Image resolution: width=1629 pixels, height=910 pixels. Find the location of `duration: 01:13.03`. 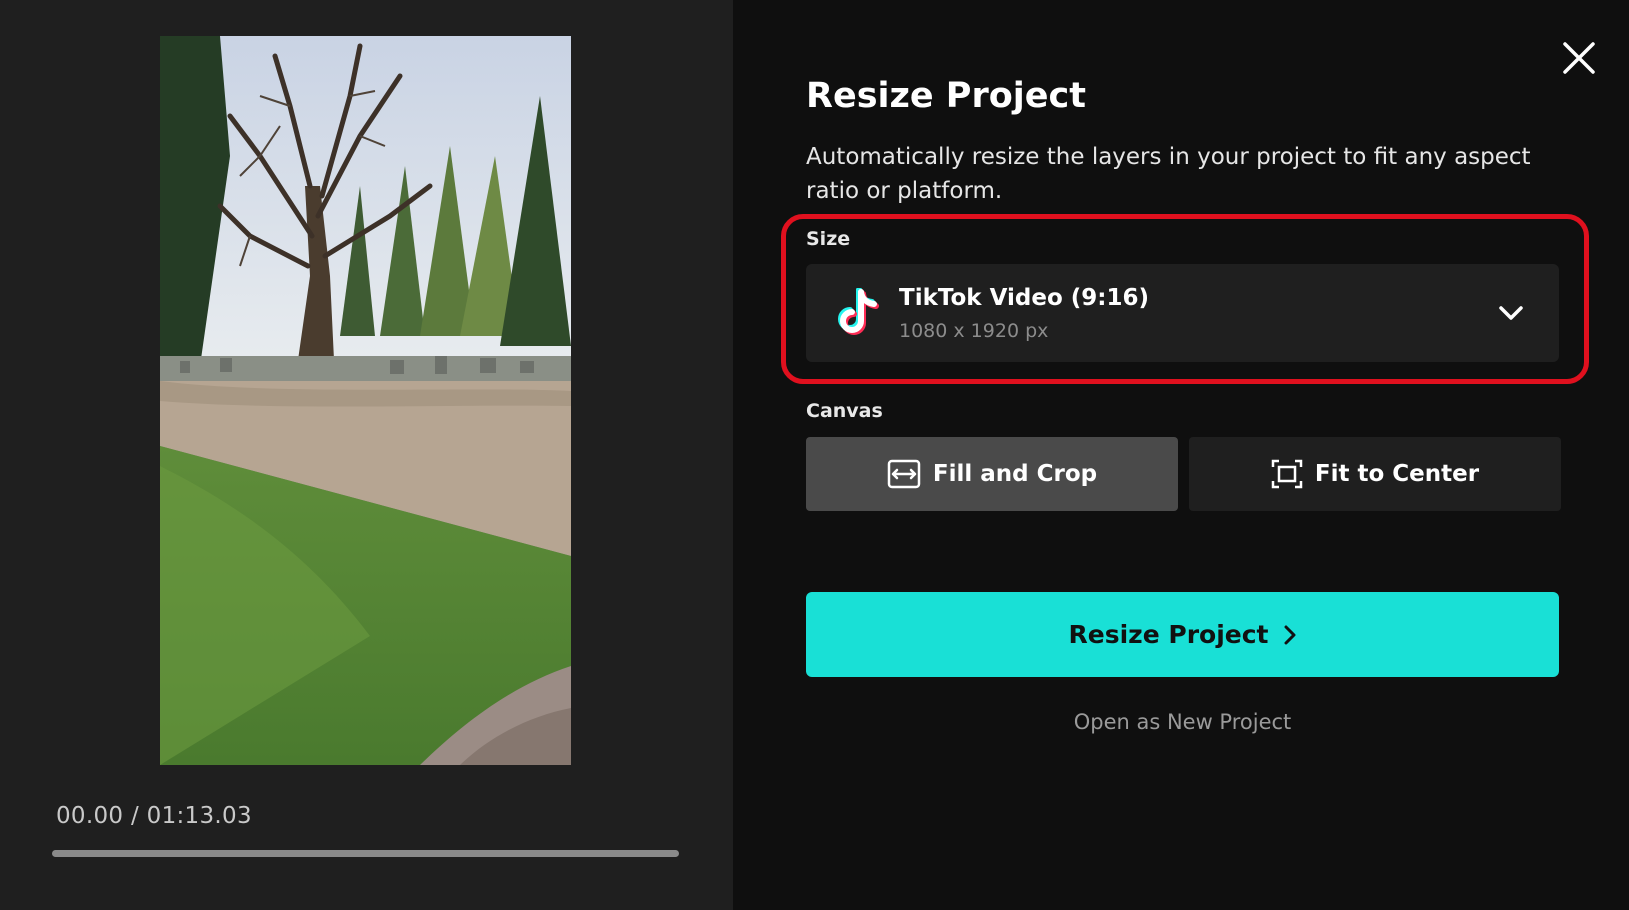

duration: 01:13.03 is located at coordinates (199, 816).